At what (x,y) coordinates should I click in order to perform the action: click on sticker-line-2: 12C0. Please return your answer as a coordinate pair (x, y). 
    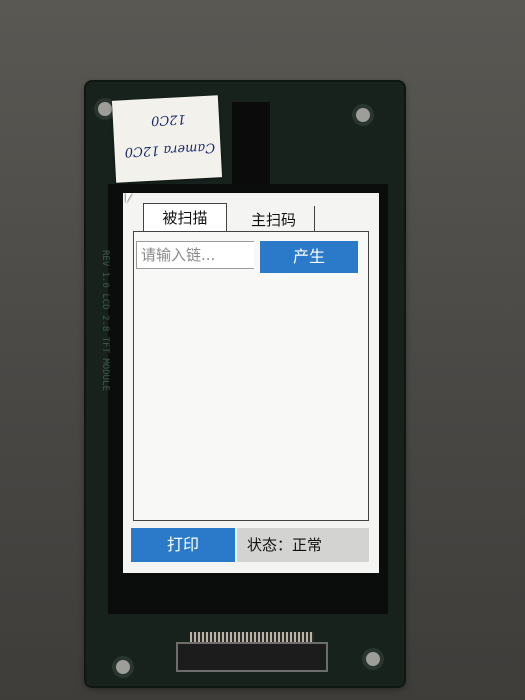
    Looking at the image, I should click on (168, 119).